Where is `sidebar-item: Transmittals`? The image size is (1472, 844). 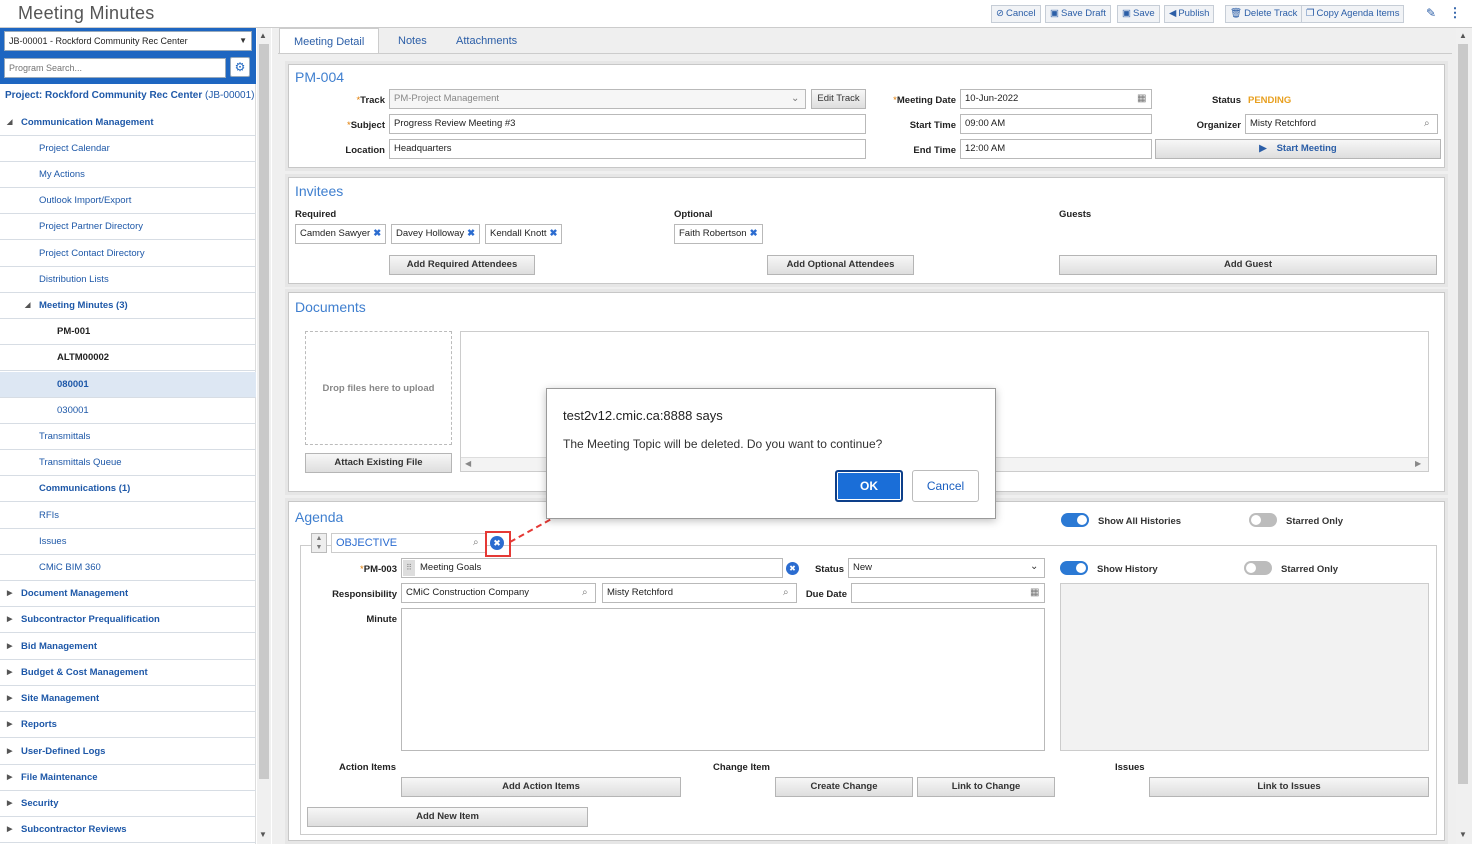
sidebar-item: Transmittals is located at coordinates (128, 437).